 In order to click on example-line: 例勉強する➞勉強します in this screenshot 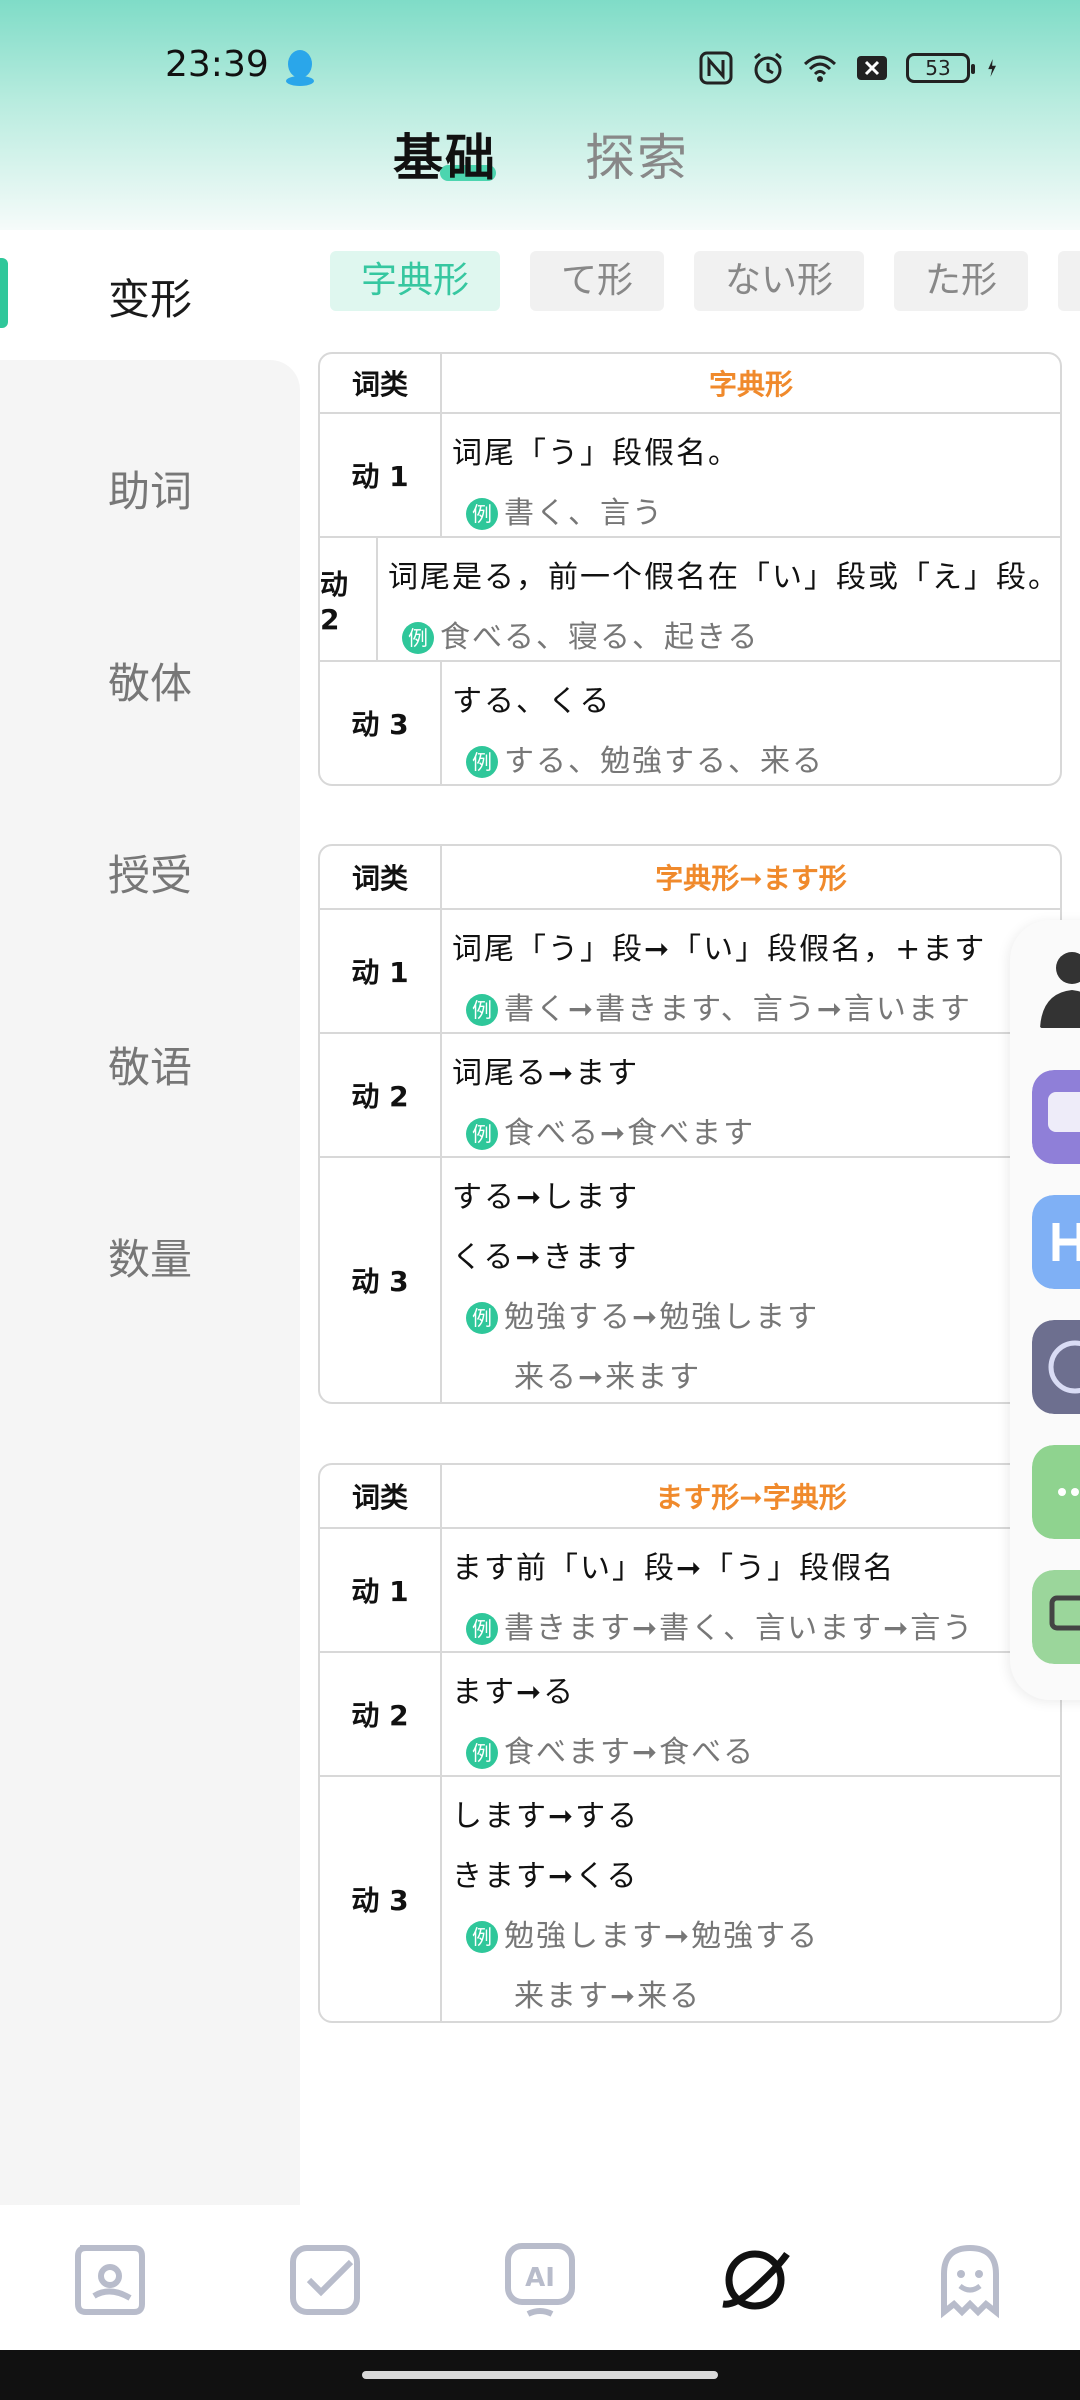, I will do `click(756, 1318)`.